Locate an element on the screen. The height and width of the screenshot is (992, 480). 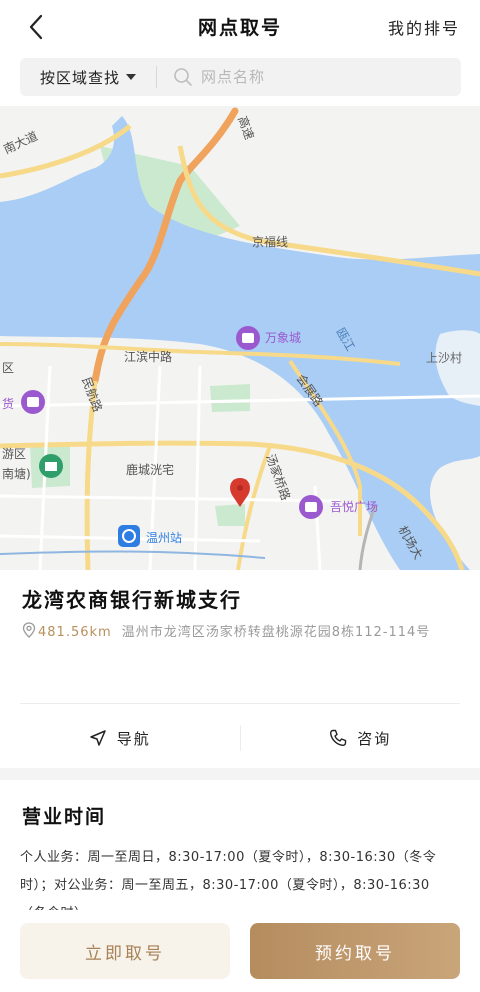
search-bar: 按区域查找 is located at coordinates (240, 77).